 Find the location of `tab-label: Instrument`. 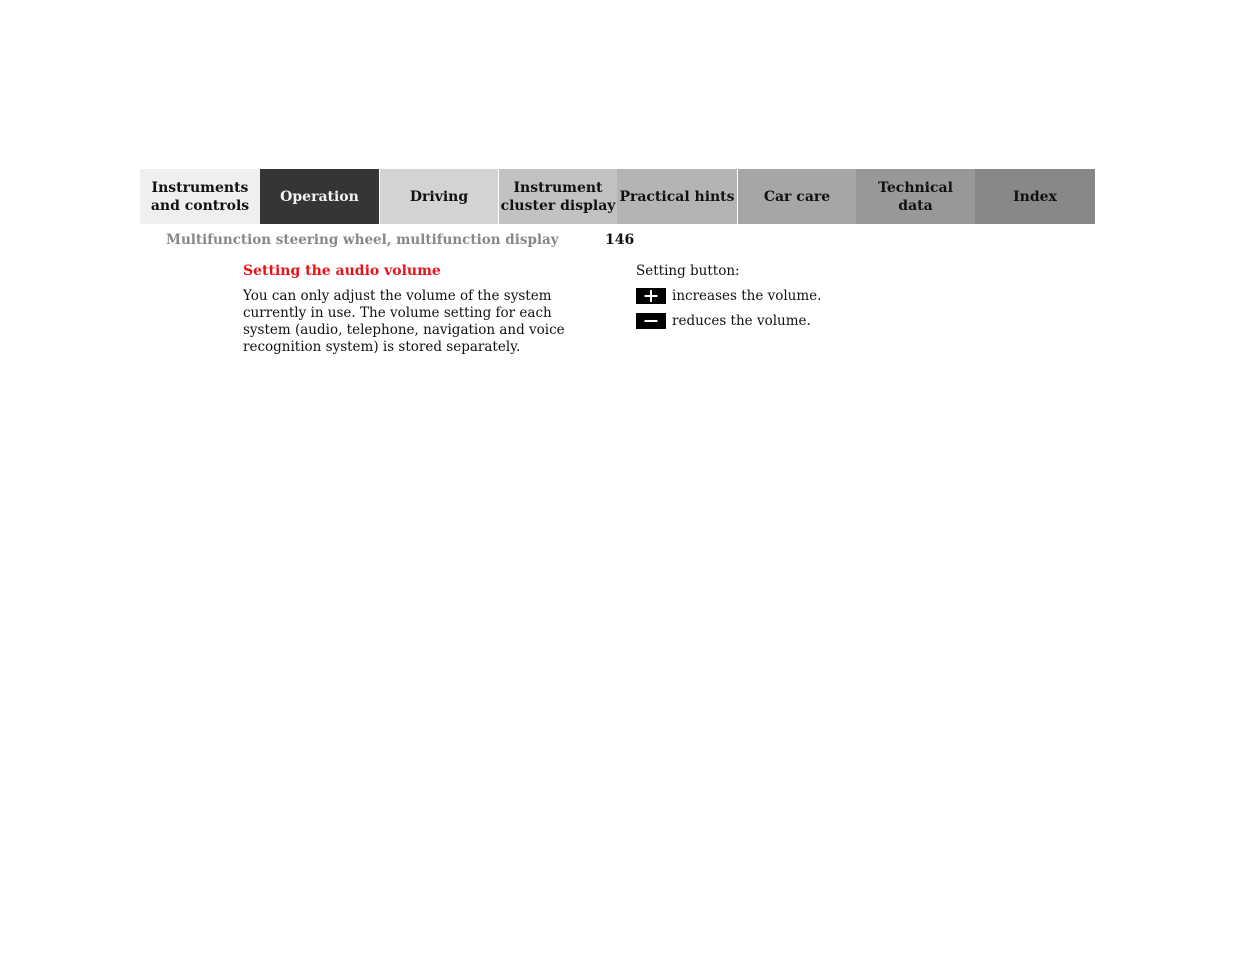

tab-label: Instrument is located at coordinates (558, 187).